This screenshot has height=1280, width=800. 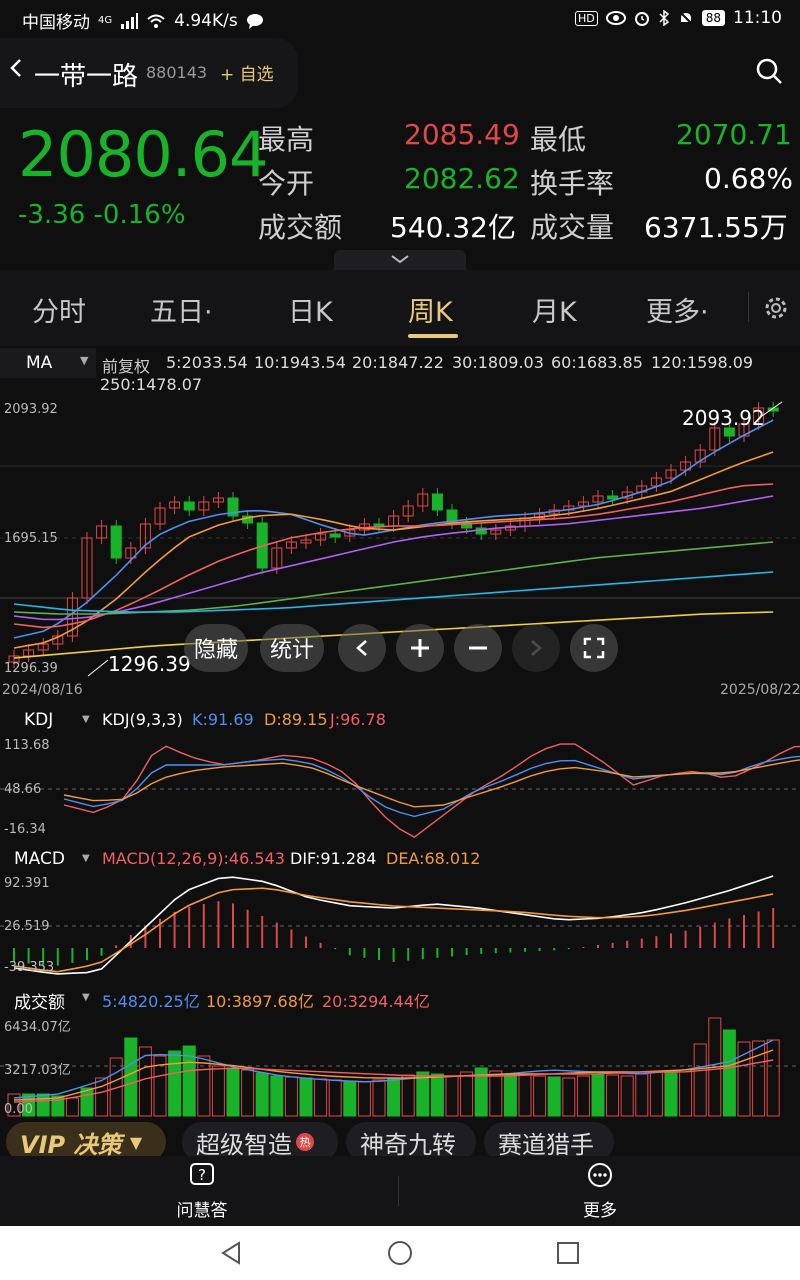 I want to click on scroll-left-button, so click(x=362, y=648).